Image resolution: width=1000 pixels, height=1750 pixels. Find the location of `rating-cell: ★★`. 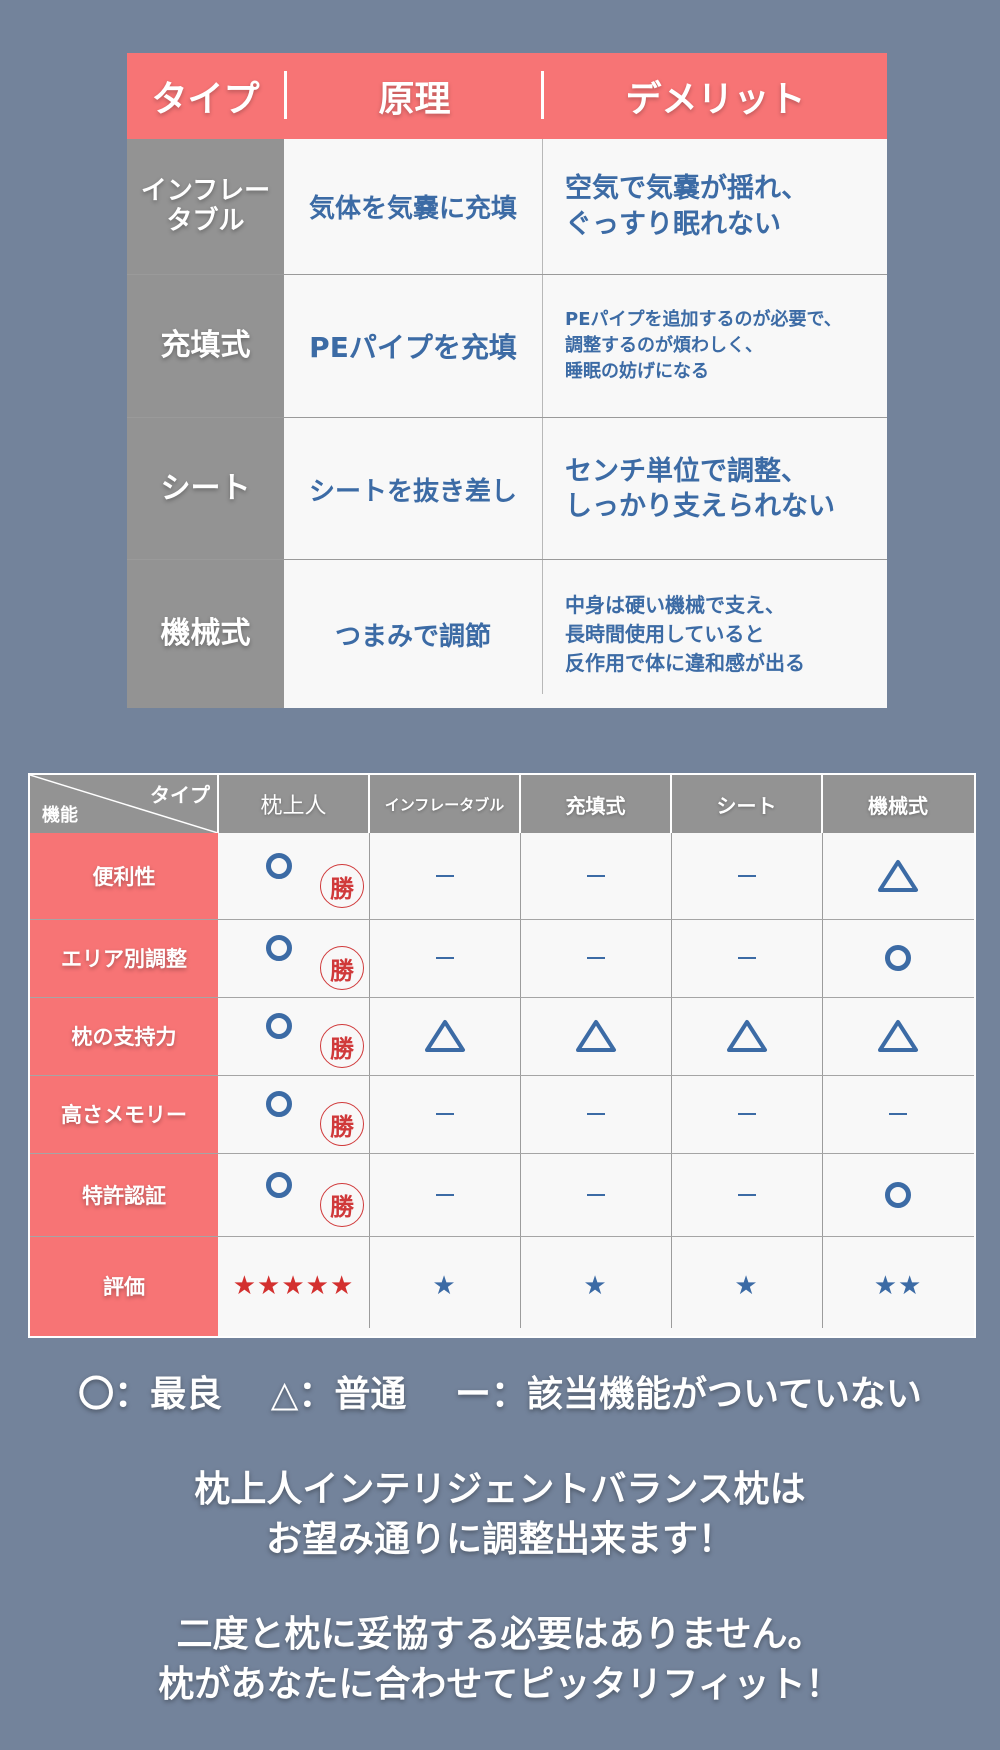

rating-cell: ★★ is located at coordinates (898, 1286).